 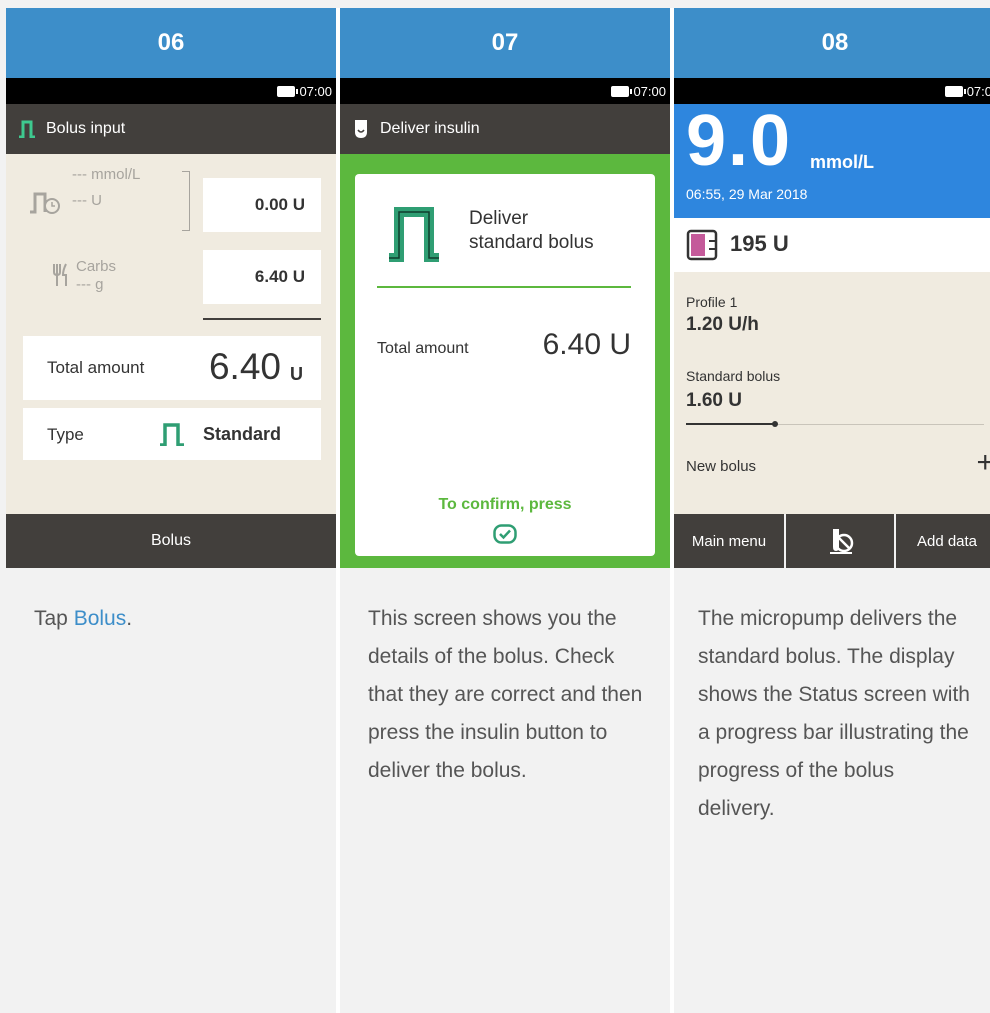 What do you see at coordinates (505, 504) in the screenshot?
I see `confirm-instruction: To confirm, press` at bounding box center [505, 504].